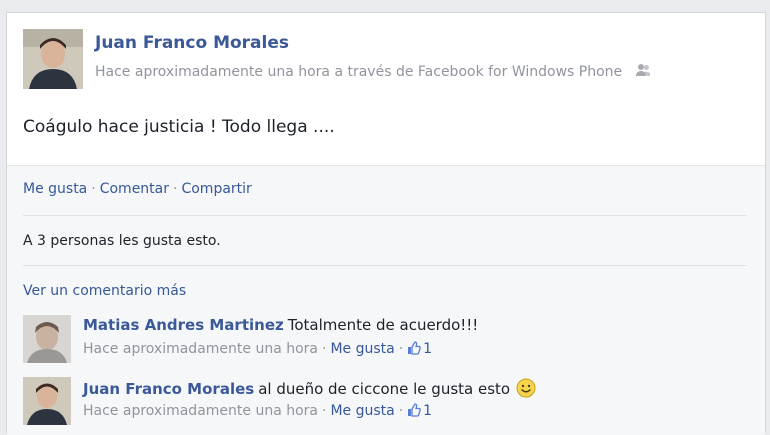 The image size is (770, 435). I want to click on author-avatar, so click(53, 59).